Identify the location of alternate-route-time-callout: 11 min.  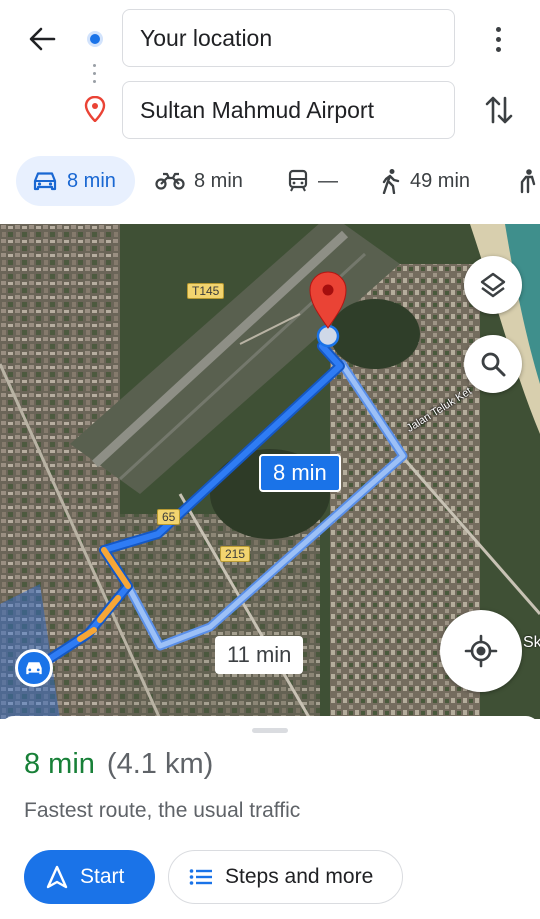
(259, 655).